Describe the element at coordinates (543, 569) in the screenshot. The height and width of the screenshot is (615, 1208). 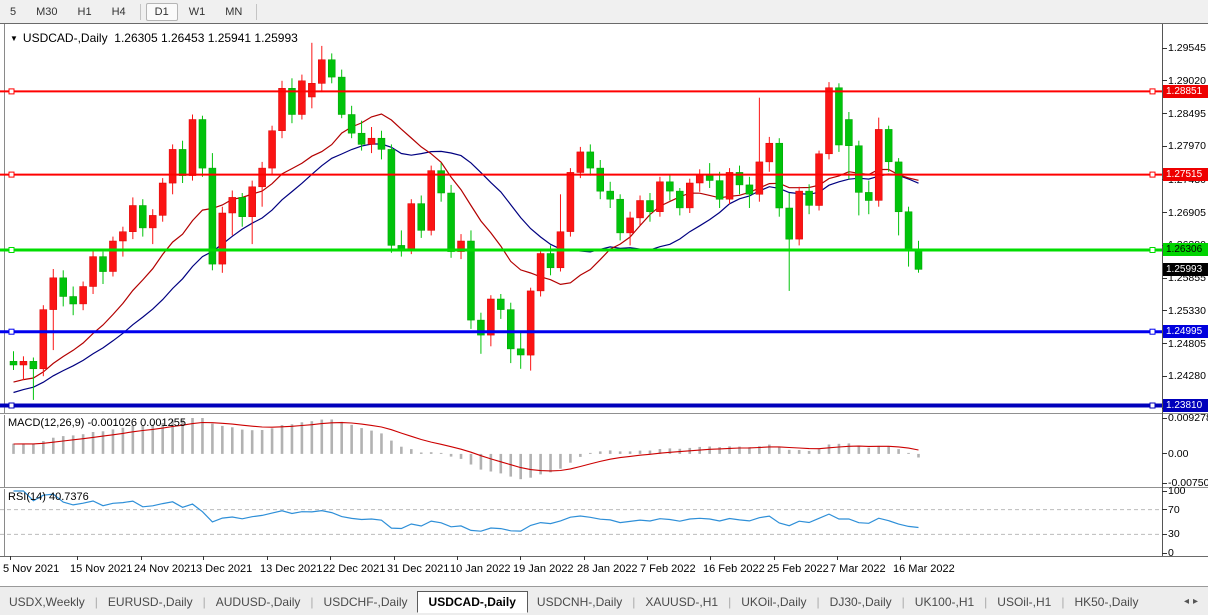
I see `date-label: 19 Jan 2022` at that location.